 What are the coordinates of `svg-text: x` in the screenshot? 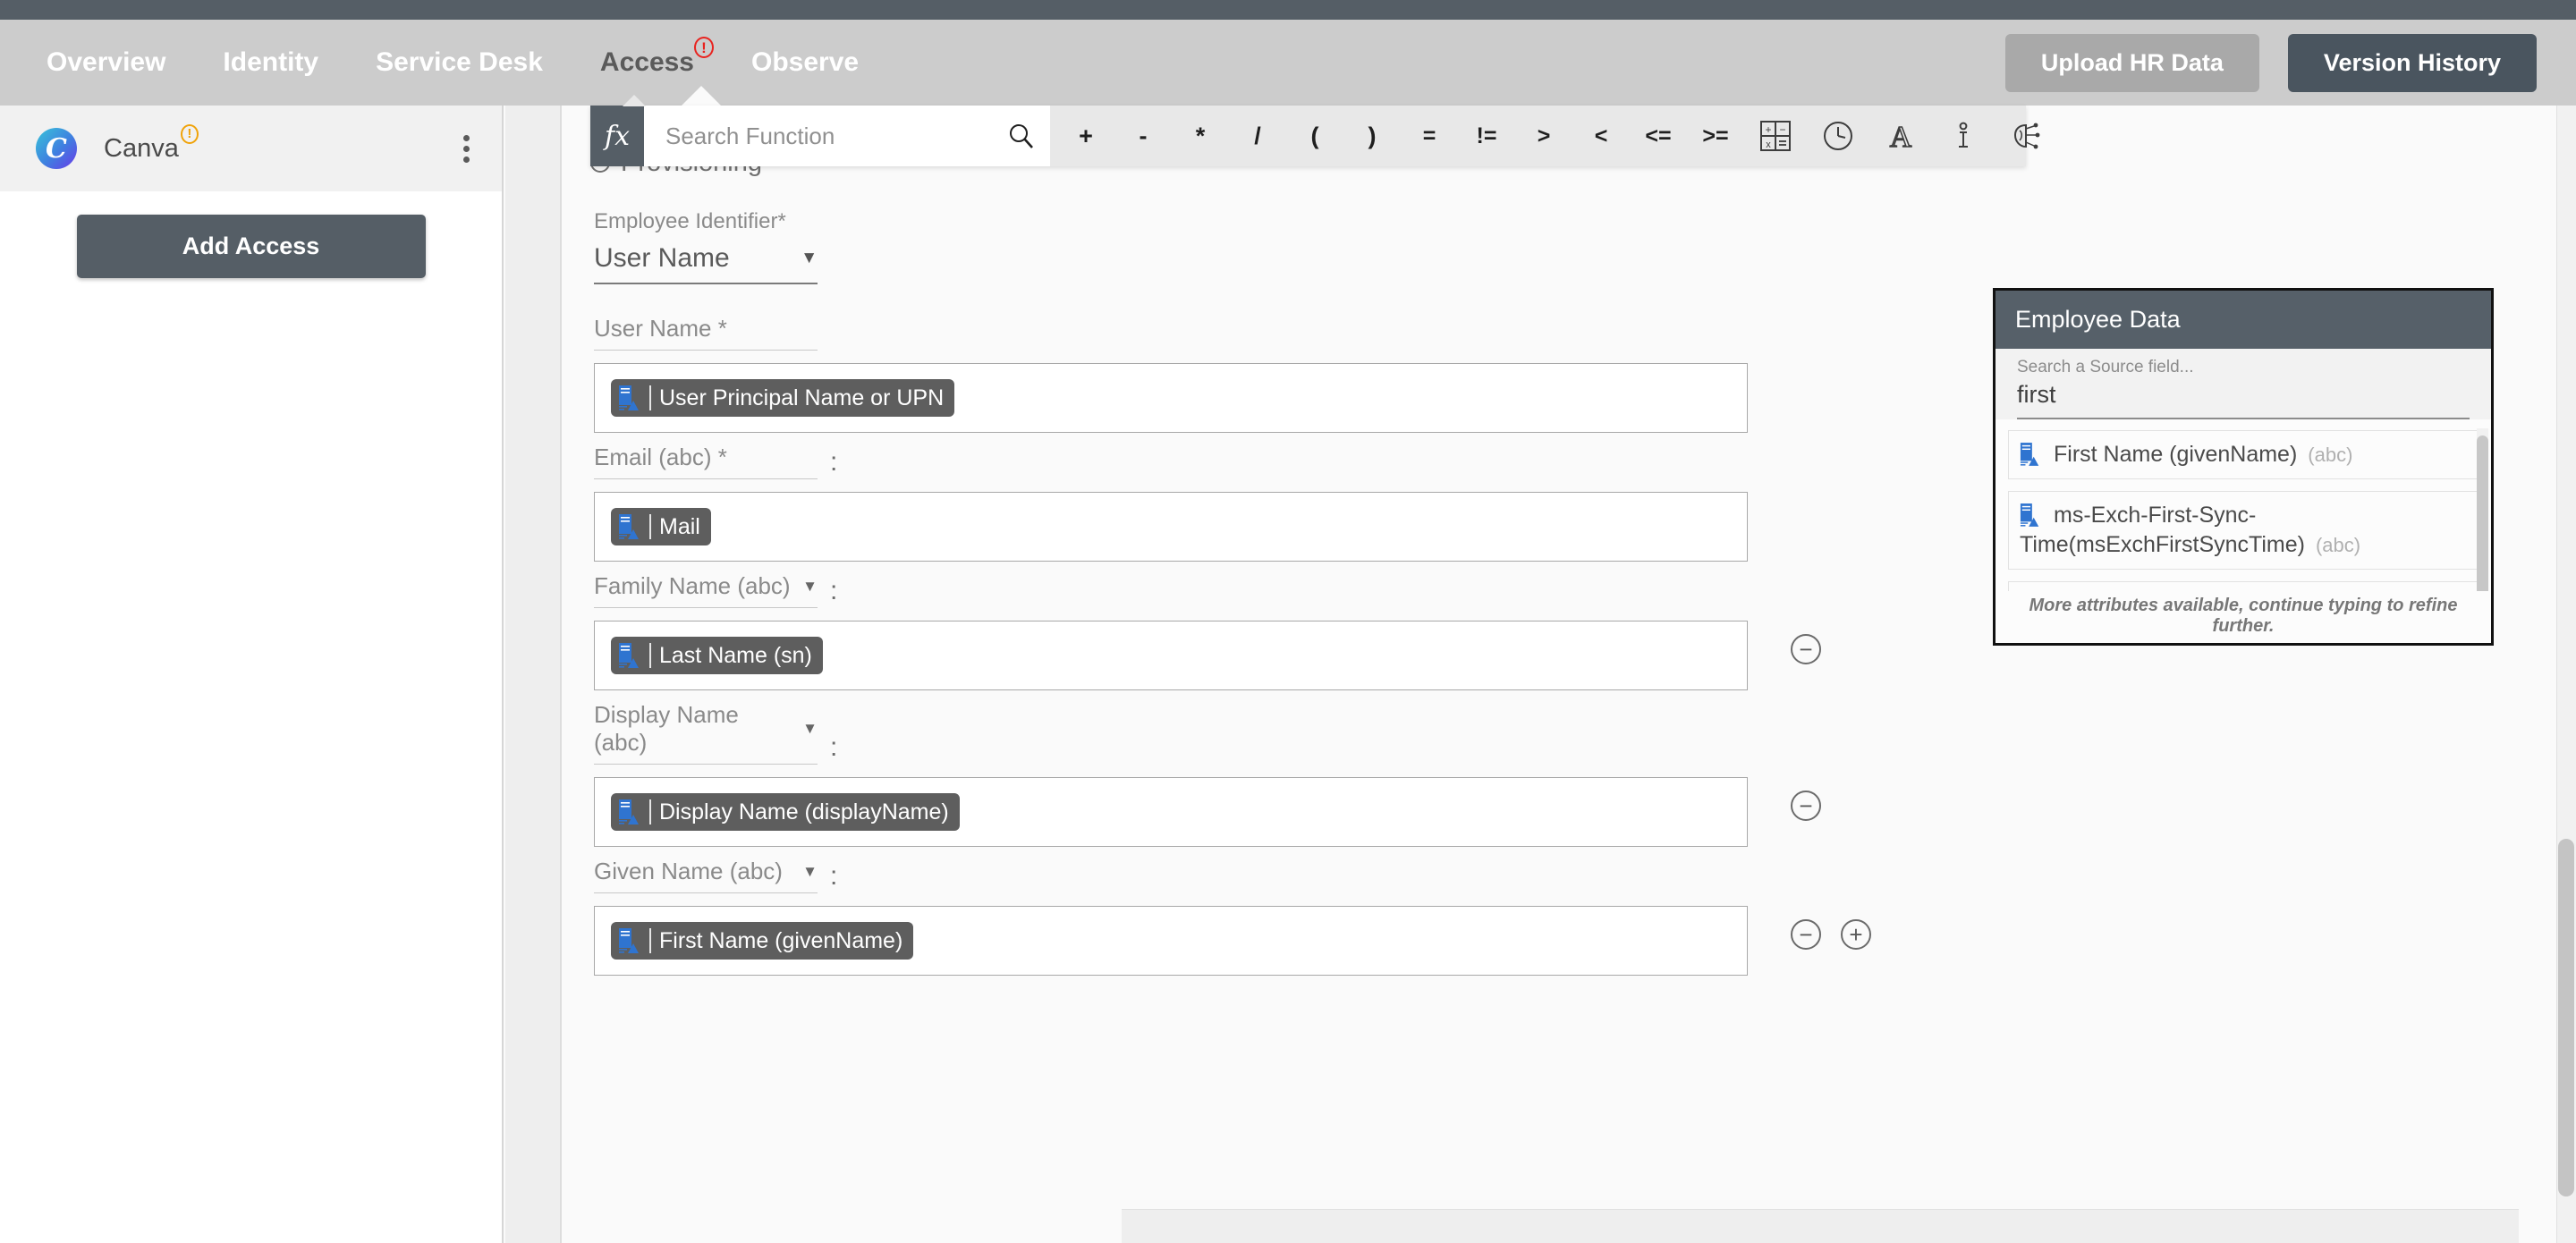 It's located at (1768, 145).